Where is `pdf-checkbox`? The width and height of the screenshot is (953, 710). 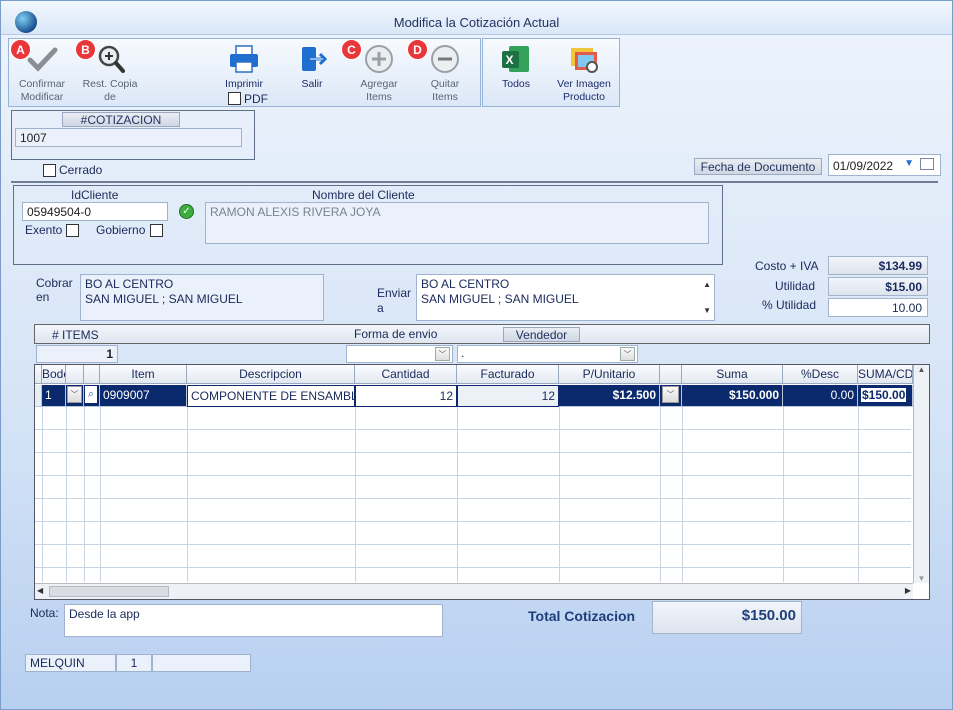 pdf-checkbox is located at coordinates (234, 98).